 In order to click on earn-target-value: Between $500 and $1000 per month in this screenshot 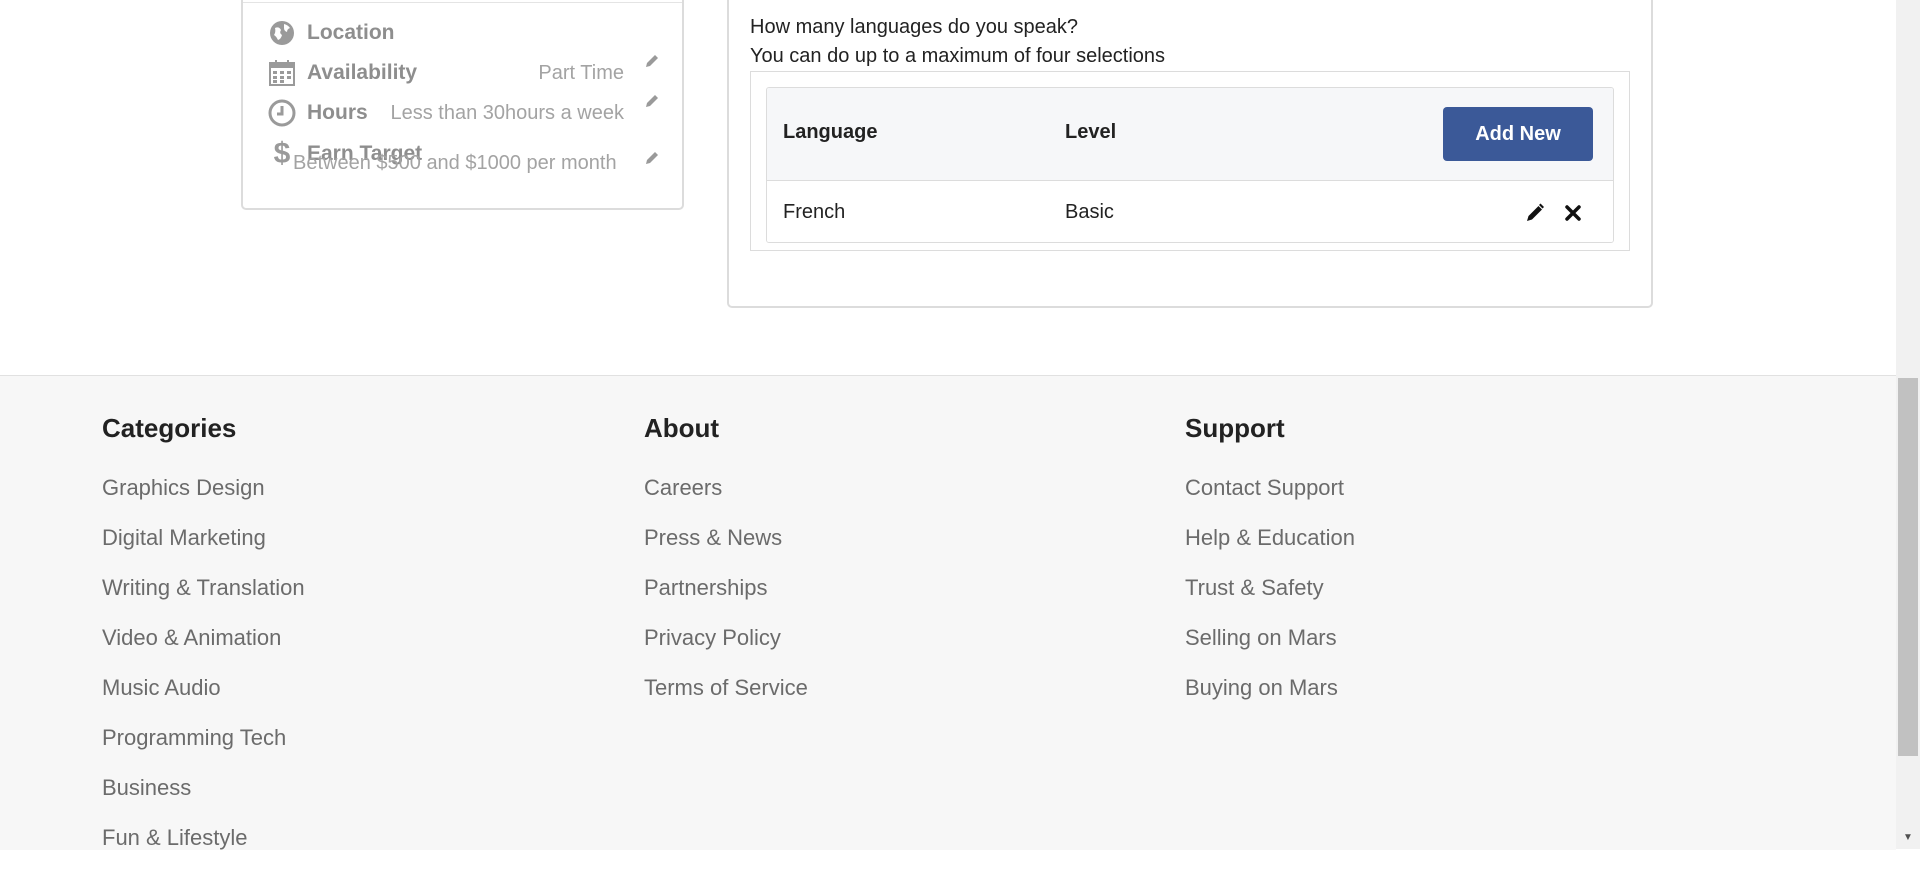, I will do `click(455, 163)`.